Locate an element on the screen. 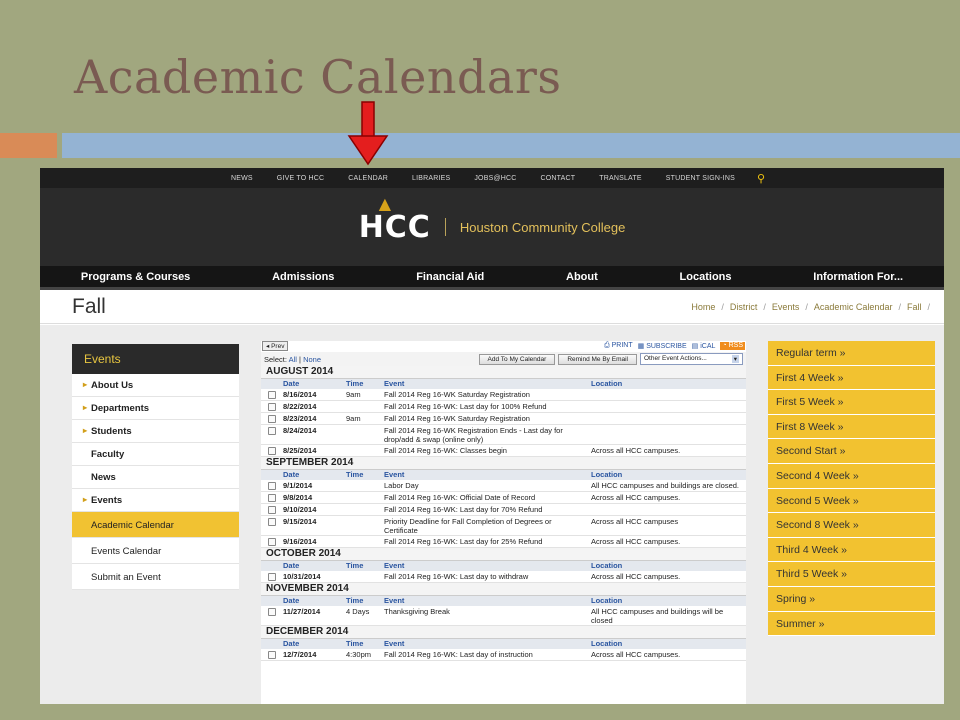 This screenshot has width=960, height=720. top-nav-item: NEWS is located at coordinates (242, 178).